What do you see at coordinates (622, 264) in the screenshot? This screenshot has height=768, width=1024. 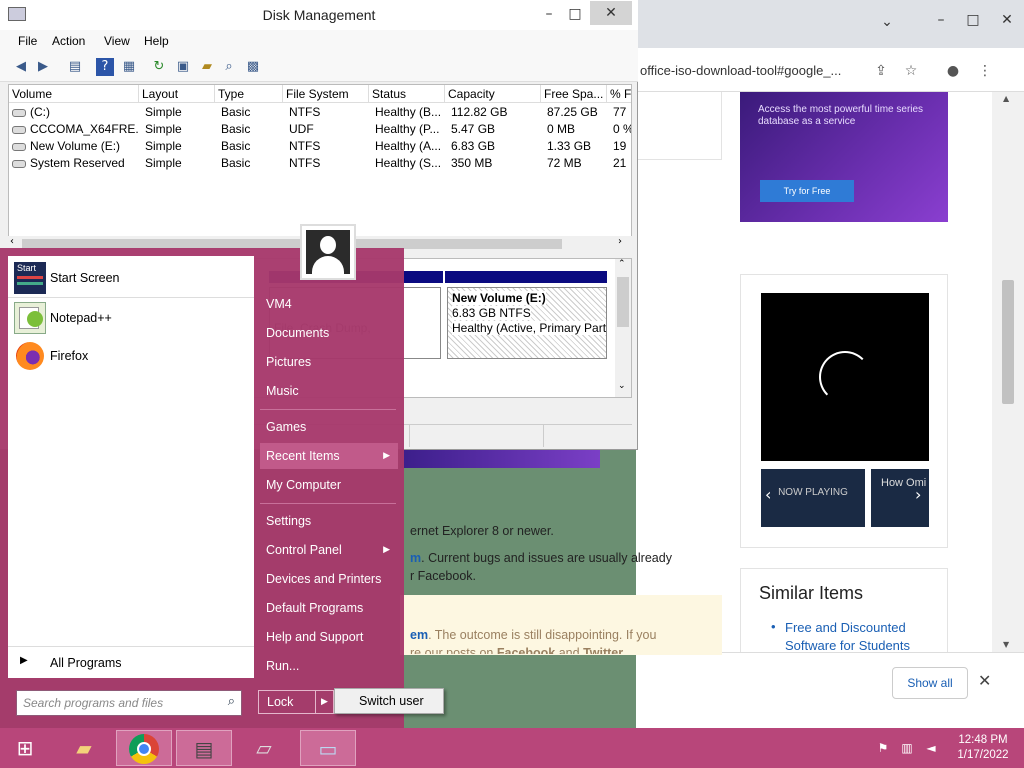 I see `scroll-up-icon: ⌃` at bounding box center [622, 264].